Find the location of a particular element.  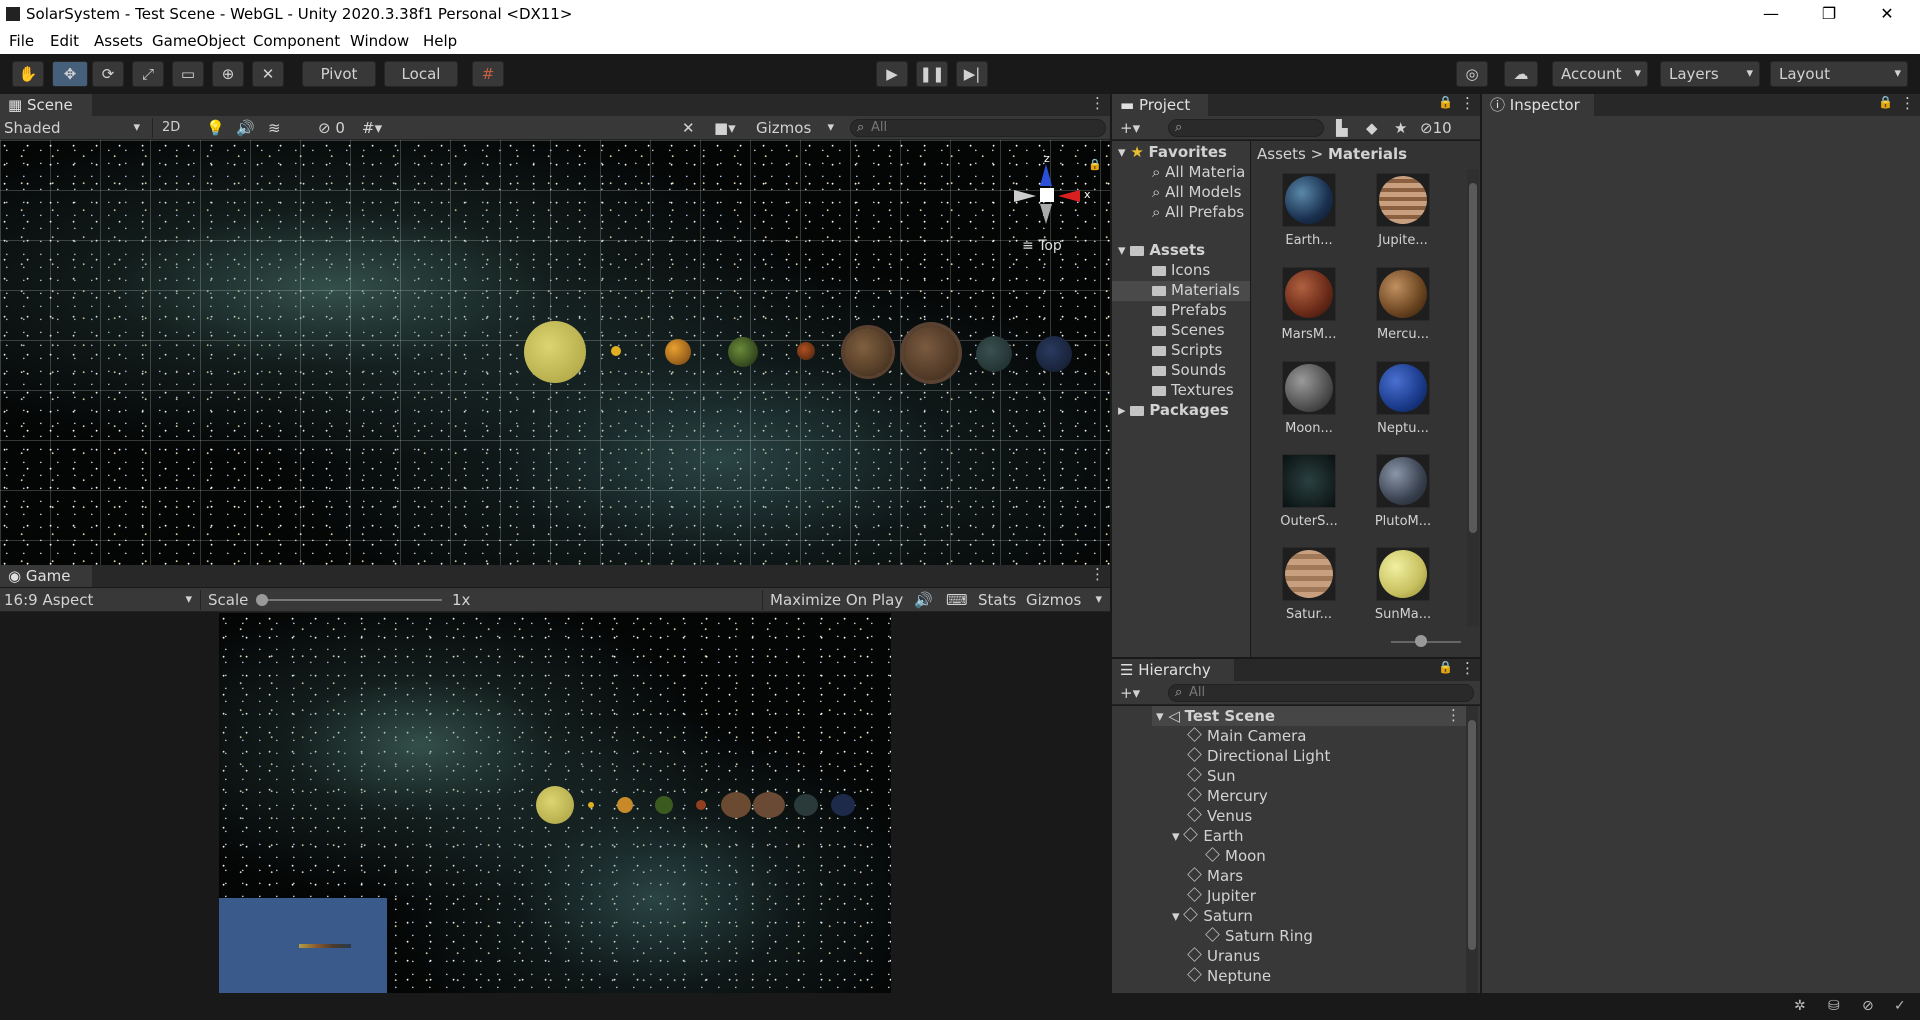

scene-gizmos-dropdown: Gizmos is located at coordinates (798, 128).